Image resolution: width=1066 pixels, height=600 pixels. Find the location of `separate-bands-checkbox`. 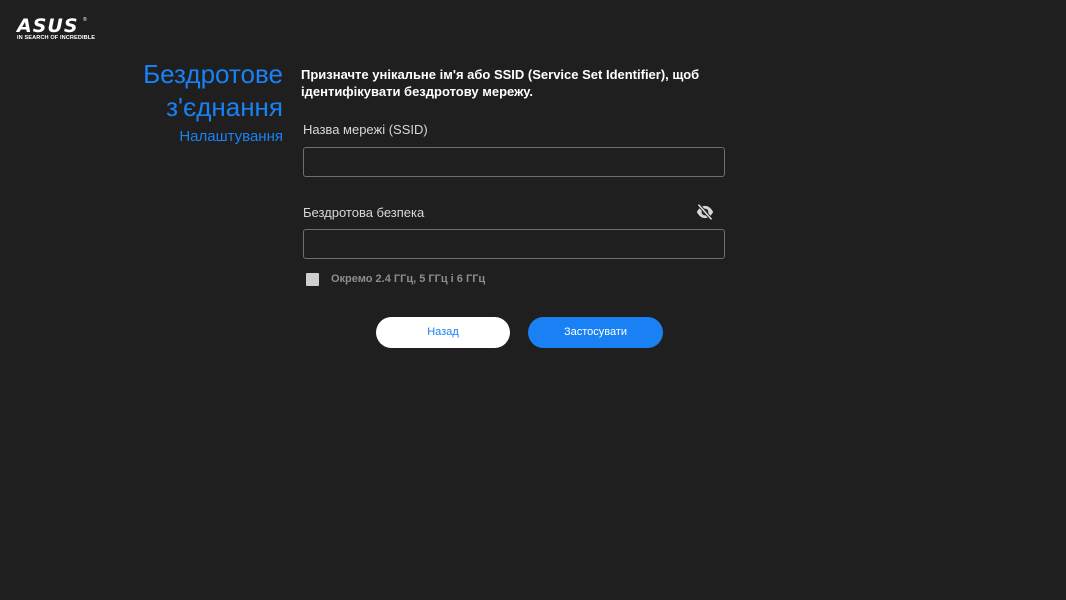

separate-bands-checkbox is located at coordinates (312, 279).